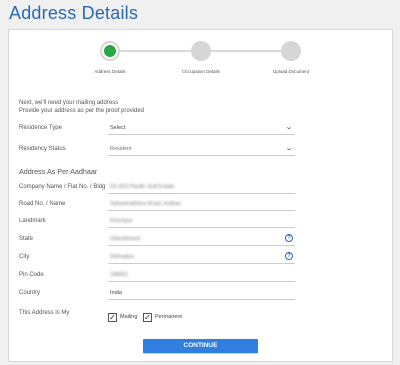  I want to click on step-address-details-label: Address Details, so click(110, 71).